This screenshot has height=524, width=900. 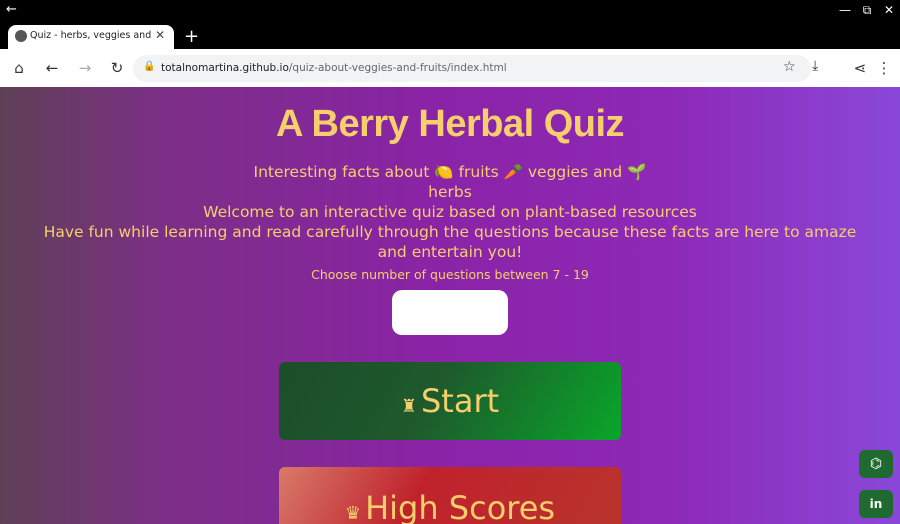 What do you see at coordinates (444, 172) in the screenshot?
I see `lemon-icon: 🍋` at bounding box center [444, 172].